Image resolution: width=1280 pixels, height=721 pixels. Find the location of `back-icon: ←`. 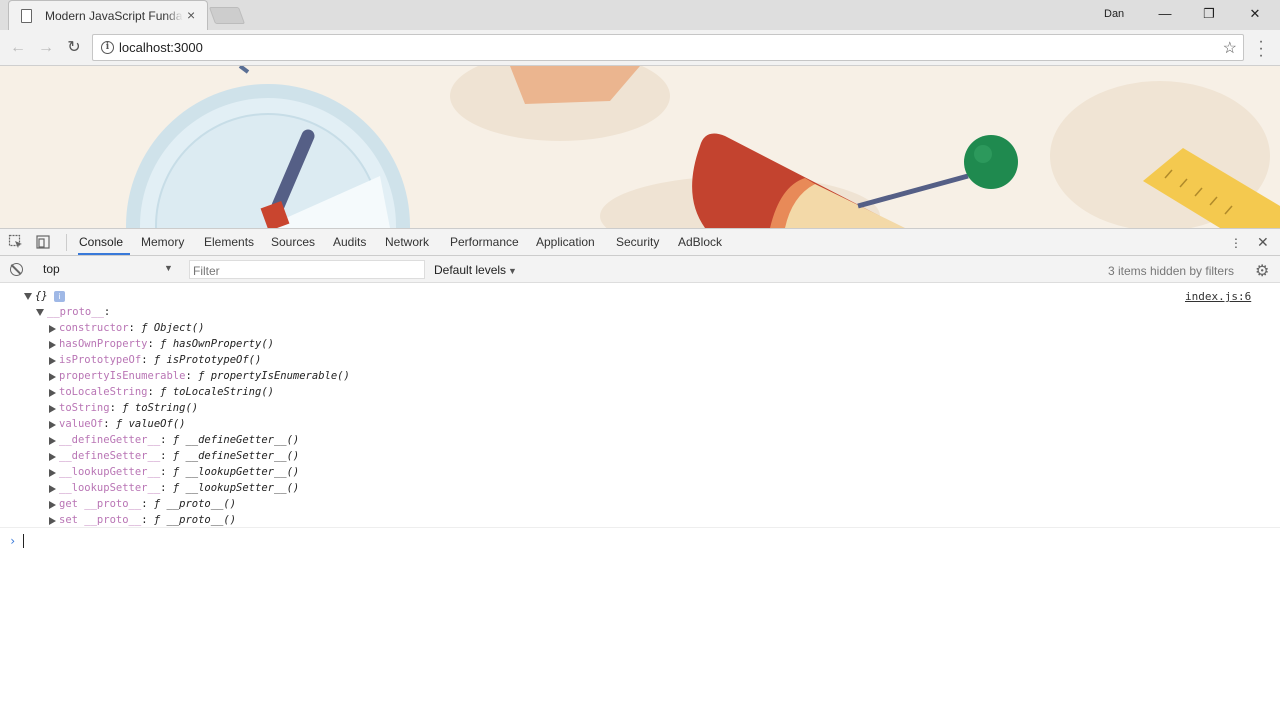

back-icon: ← is located at coordinates (18, 48).